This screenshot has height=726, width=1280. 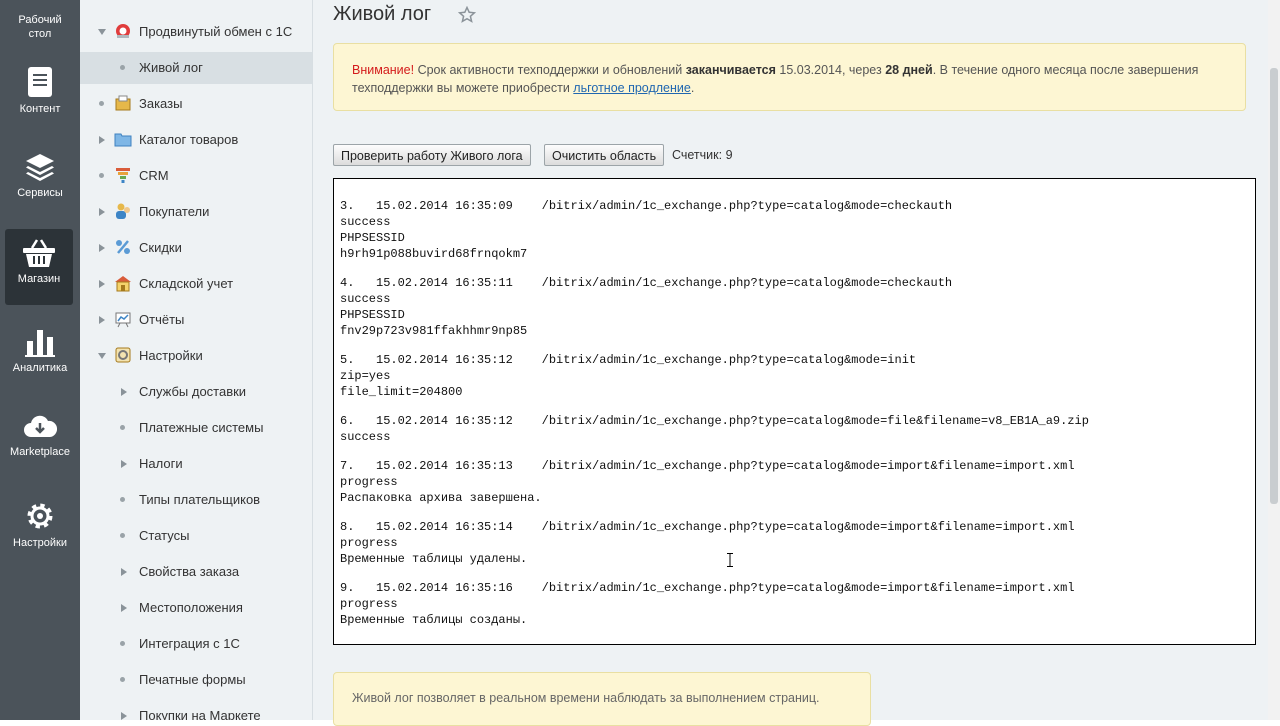 What do you see at coordinates (730, 560) in the screenshot?
I see `text-cursor-icon` at bounding box center [730, 560].